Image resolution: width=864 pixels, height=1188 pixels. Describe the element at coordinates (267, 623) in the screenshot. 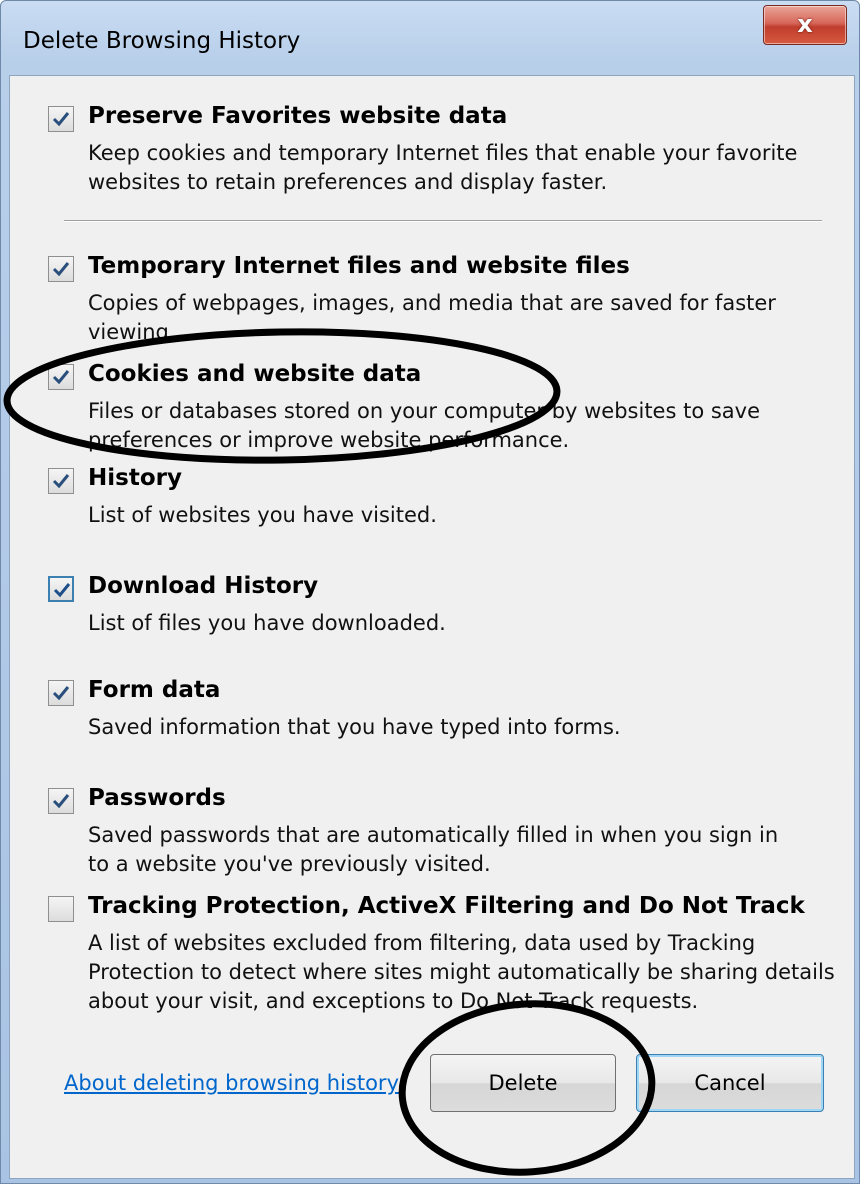

I see `option-description: List of files you have downloaded.` at that location.